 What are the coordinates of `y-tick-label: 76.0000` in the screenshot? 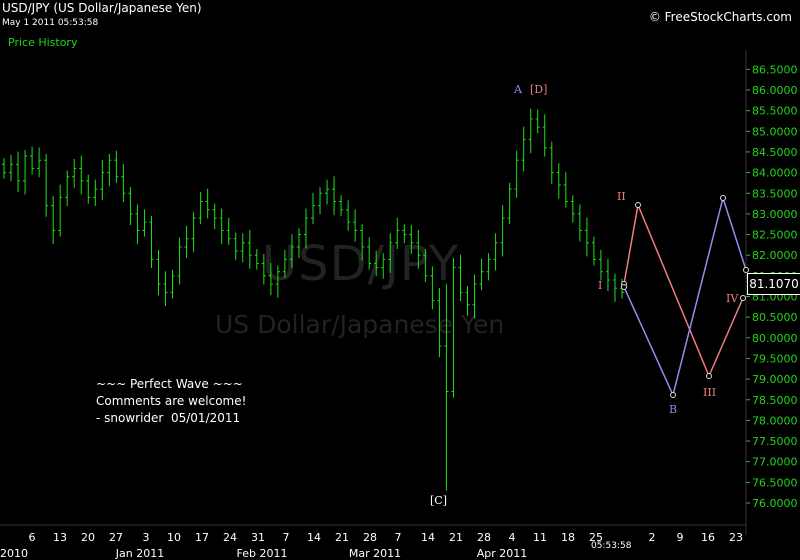 It's located at (775, 503).